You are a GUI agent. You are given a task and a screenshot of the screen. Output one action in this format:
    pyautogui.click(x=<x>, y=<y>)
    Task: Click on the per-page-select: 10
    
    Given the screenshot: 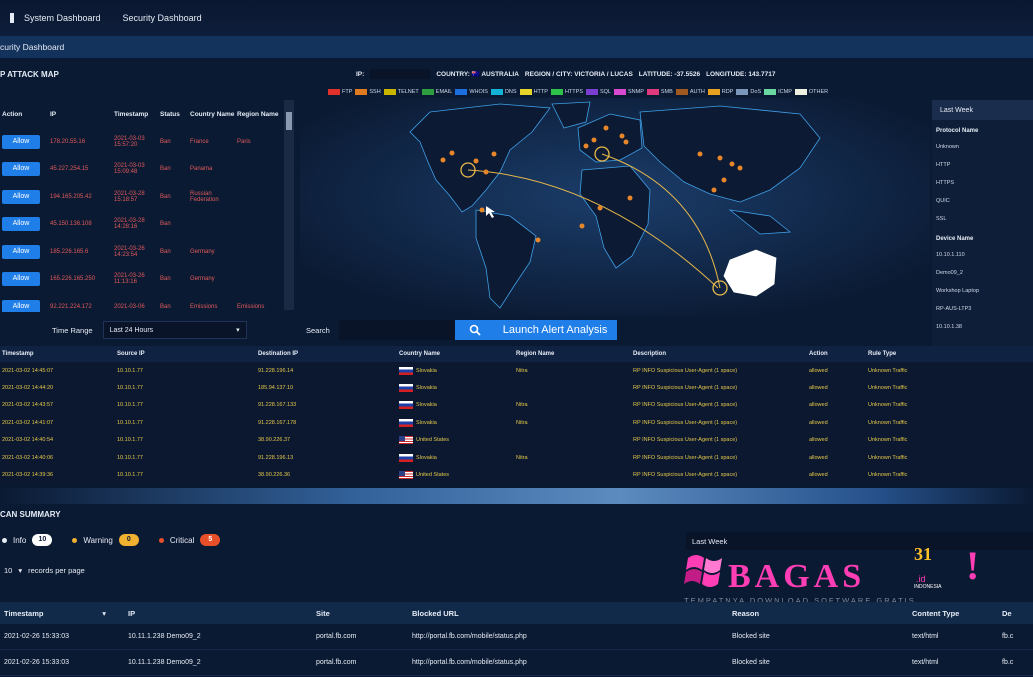 What is the action you would take?
    pyautogui.click(x=8, y=570)
    